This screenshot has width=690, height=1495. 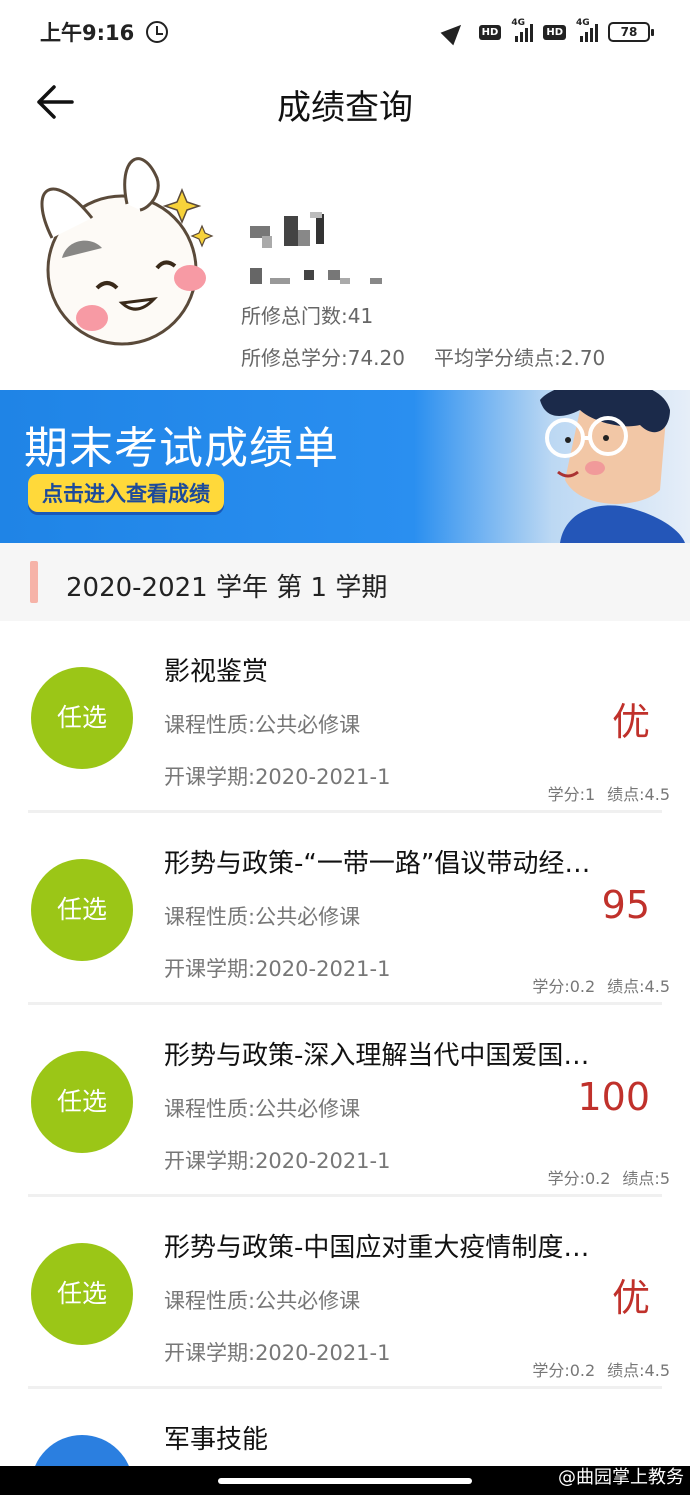 What do you see at coordinates (323, 358) in the screenshot?
I see `total-credits: 所修总学分:74.20` at bounding box center [323, 358].